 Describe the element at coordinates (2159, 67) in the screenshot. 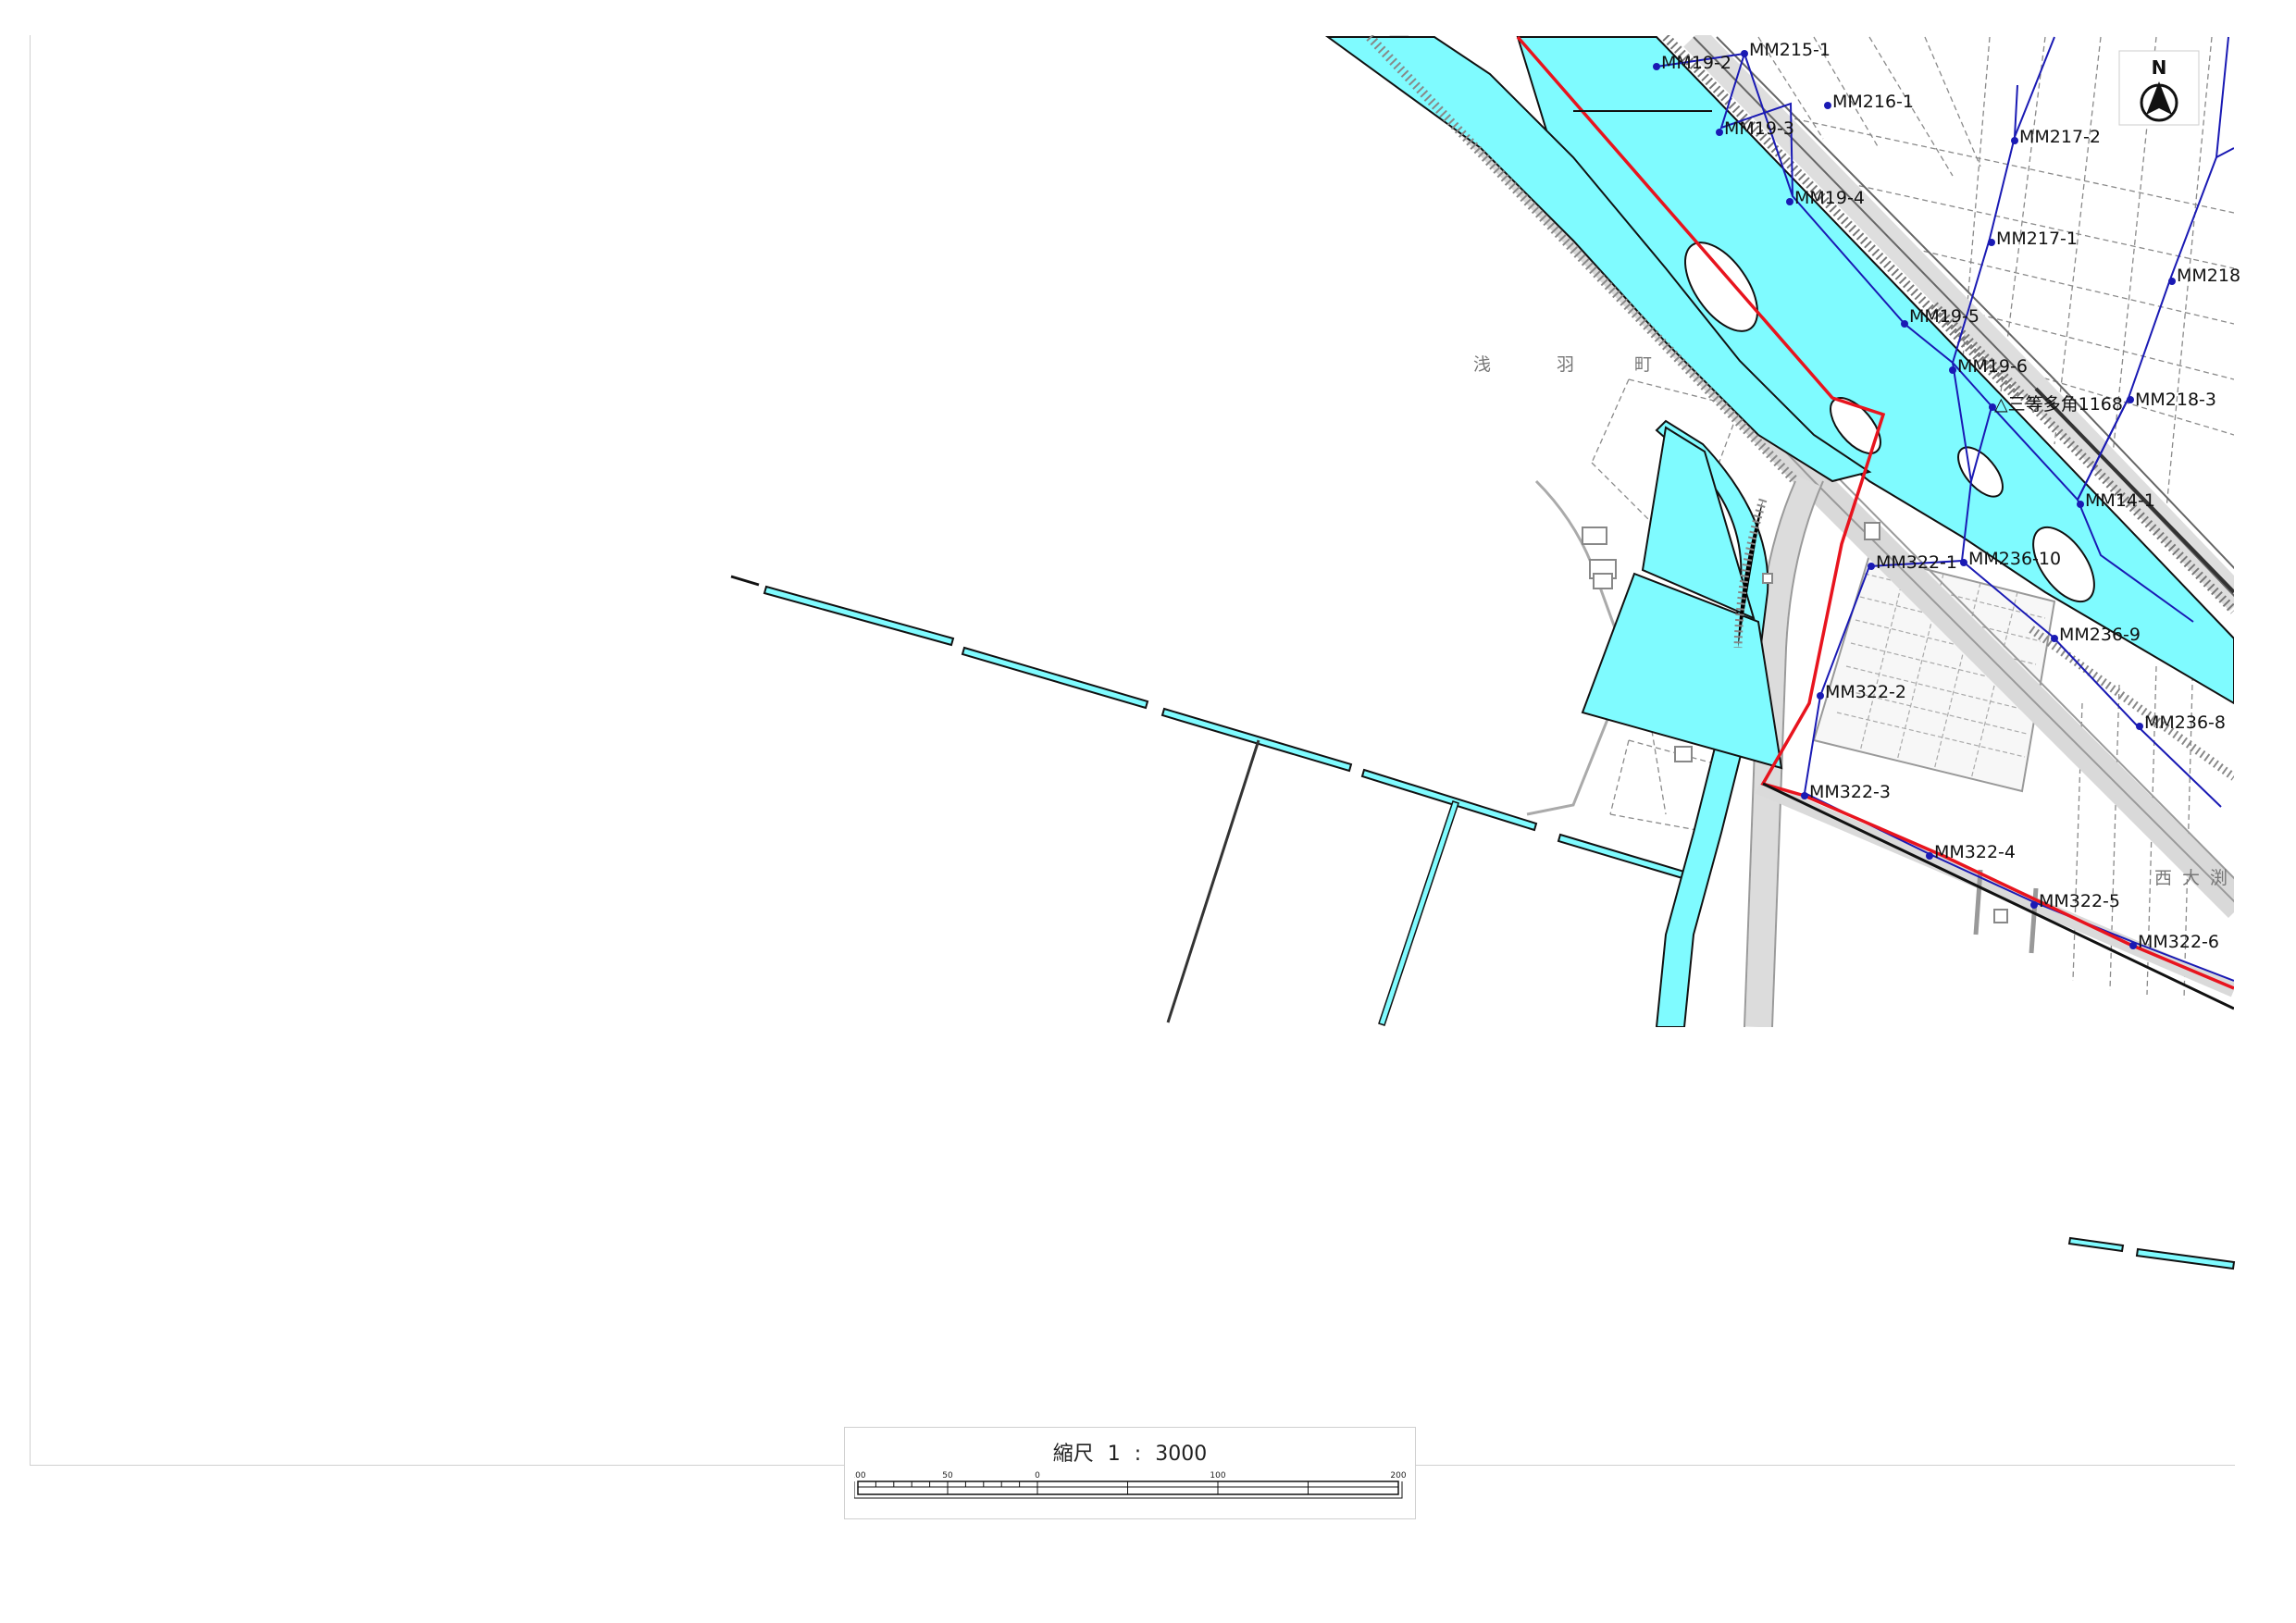

I see `north-label: N` at that location.